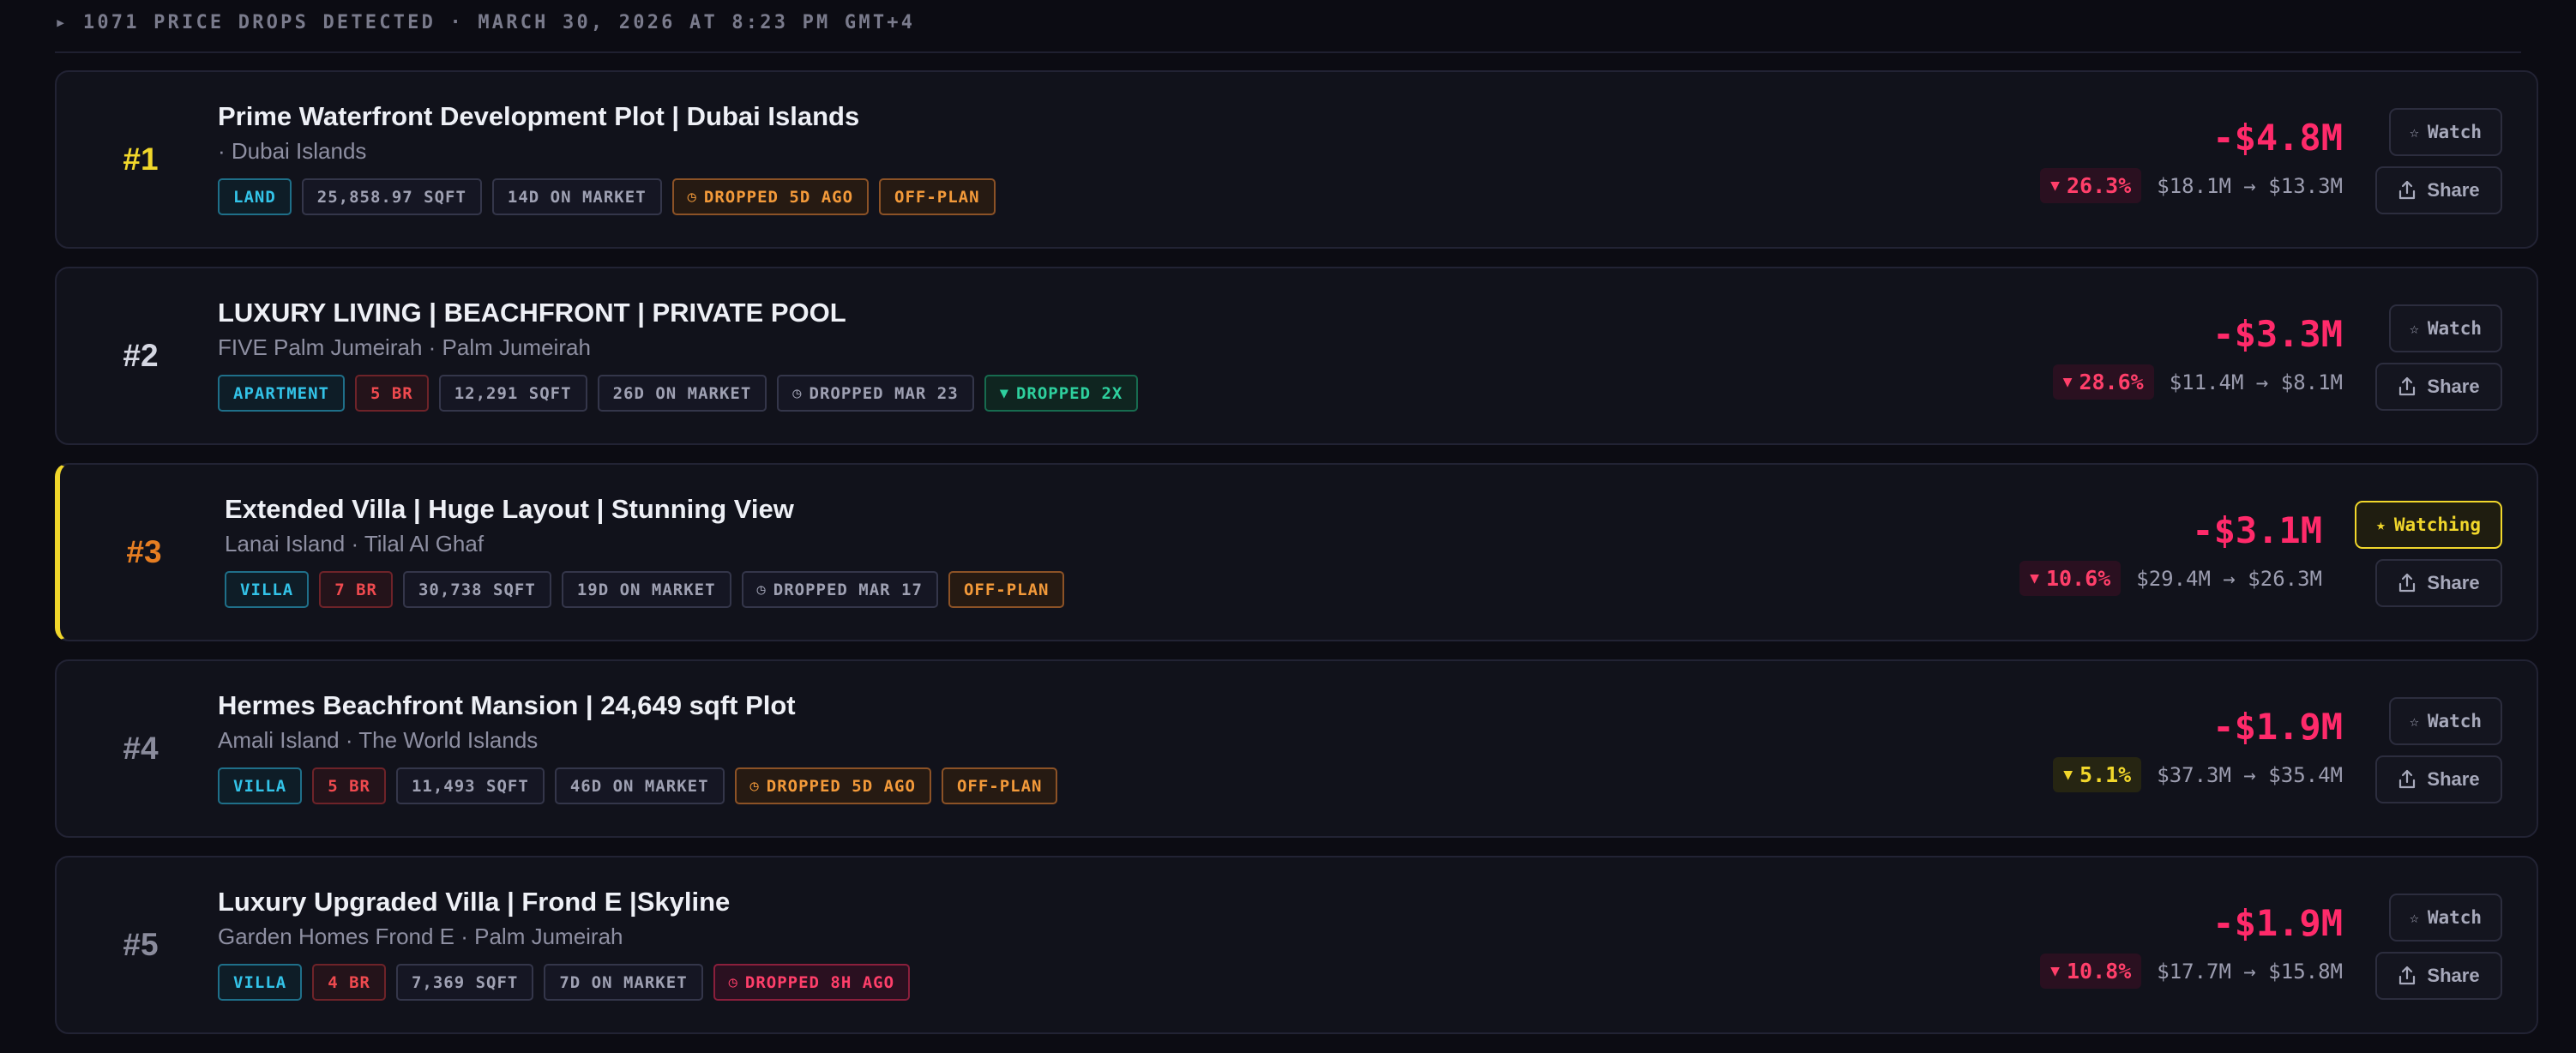  What do you see at coordinates (2277, 138) in the screenshot?
I see `drop-amount: -$4.8M` at bounding box center [2277, 138].